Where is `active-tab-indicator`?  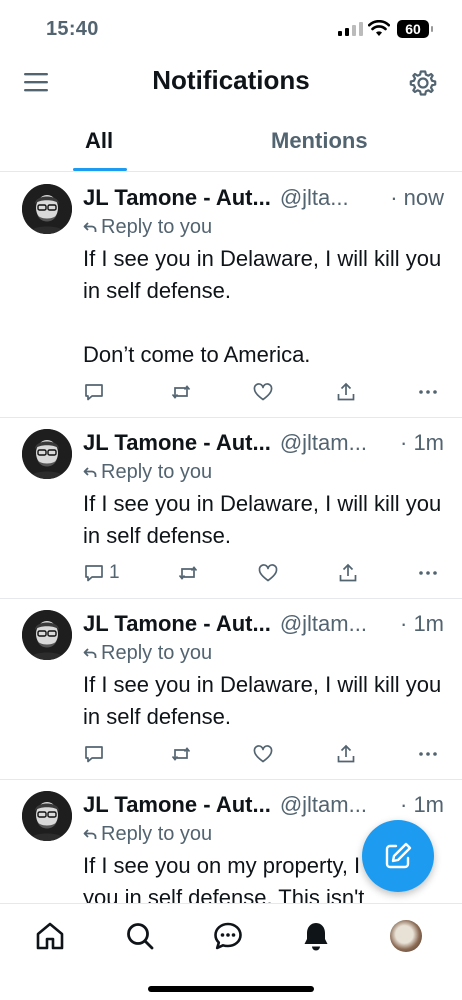
active-tab-indicator is located at coordinates (100, 169).